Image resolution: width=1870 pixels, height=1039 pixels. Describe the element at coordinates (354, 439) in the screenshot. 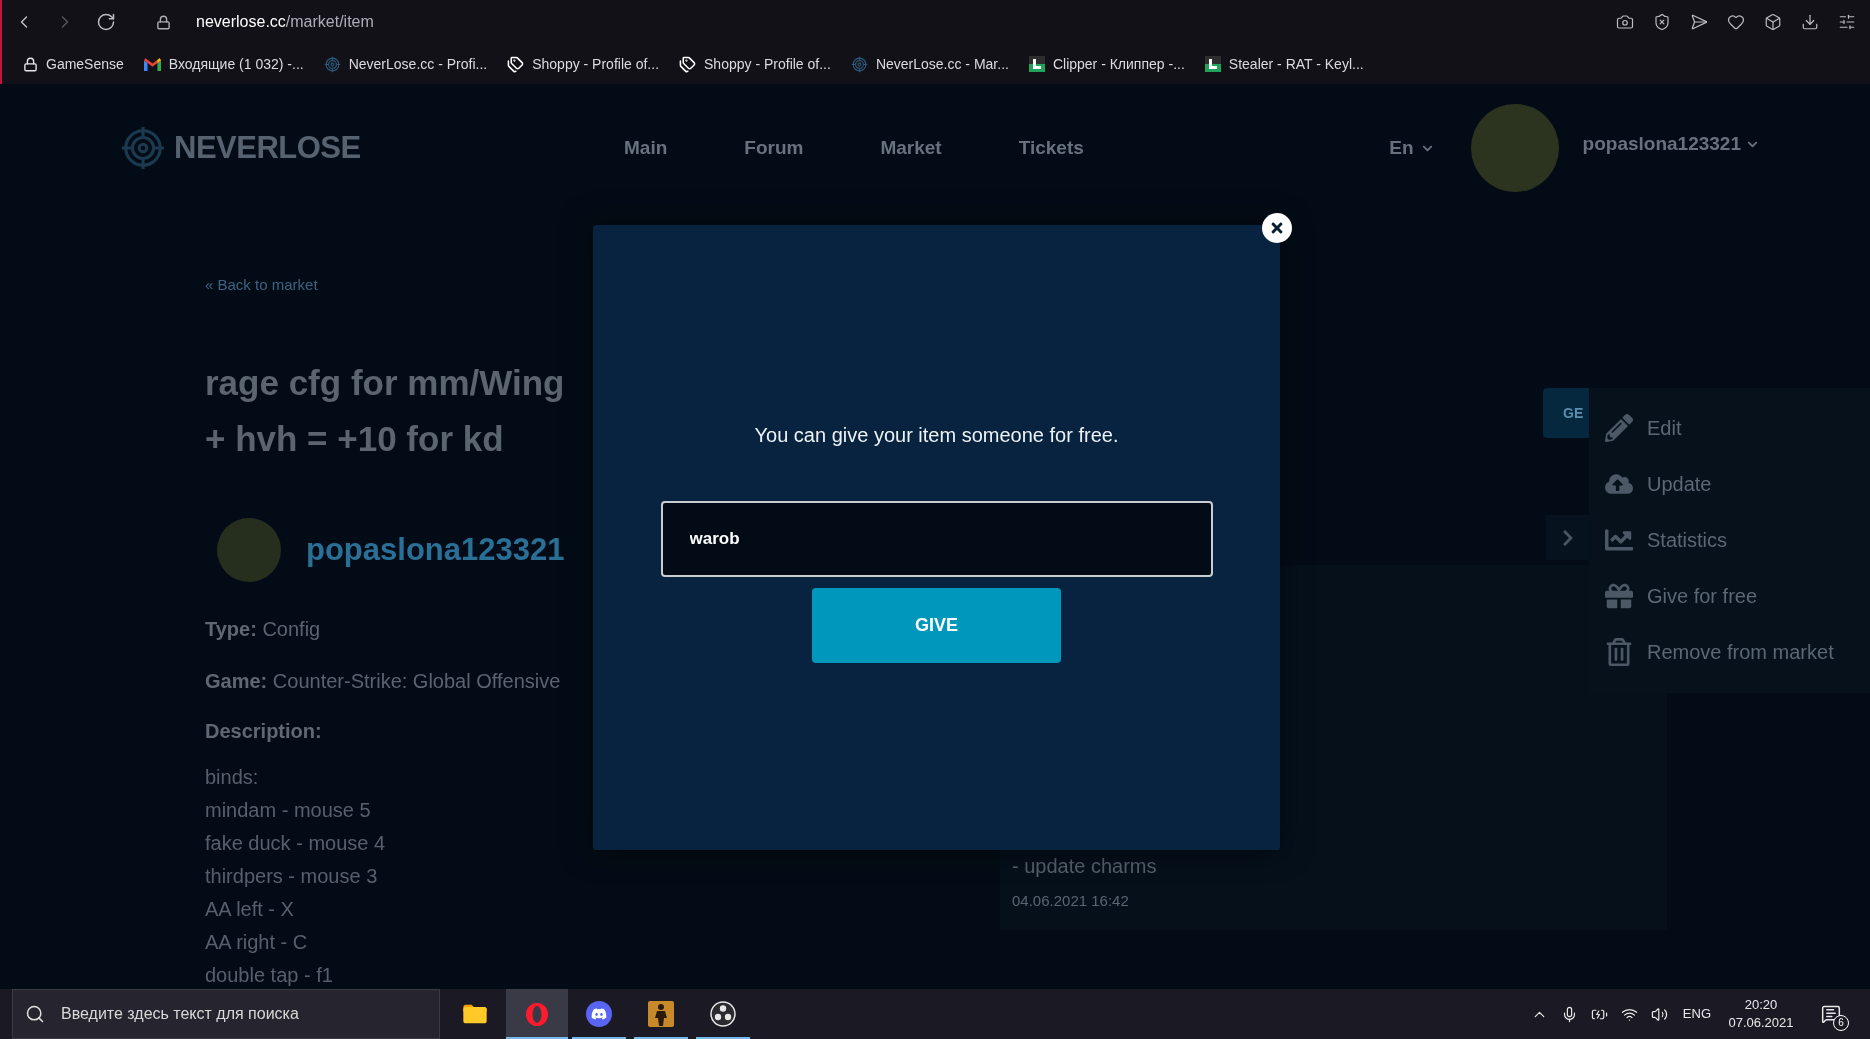

I see `item-title: + hvh = +10 for kd` at that location.